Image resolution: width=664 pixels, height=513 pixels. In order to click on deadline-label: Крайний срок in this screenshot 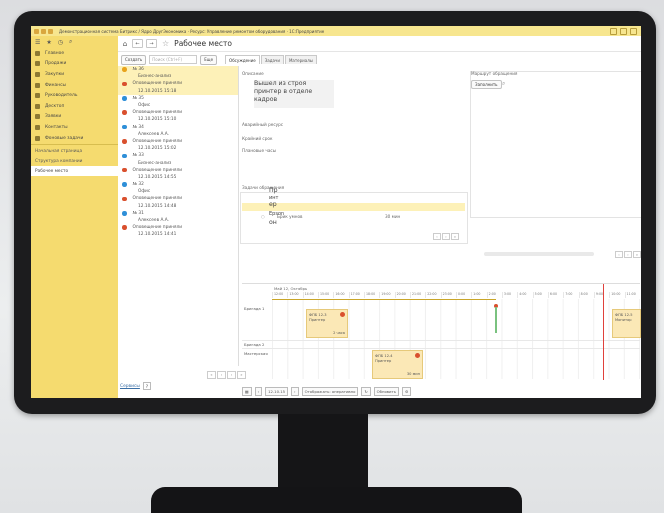, I will do `click(257, 138)`.